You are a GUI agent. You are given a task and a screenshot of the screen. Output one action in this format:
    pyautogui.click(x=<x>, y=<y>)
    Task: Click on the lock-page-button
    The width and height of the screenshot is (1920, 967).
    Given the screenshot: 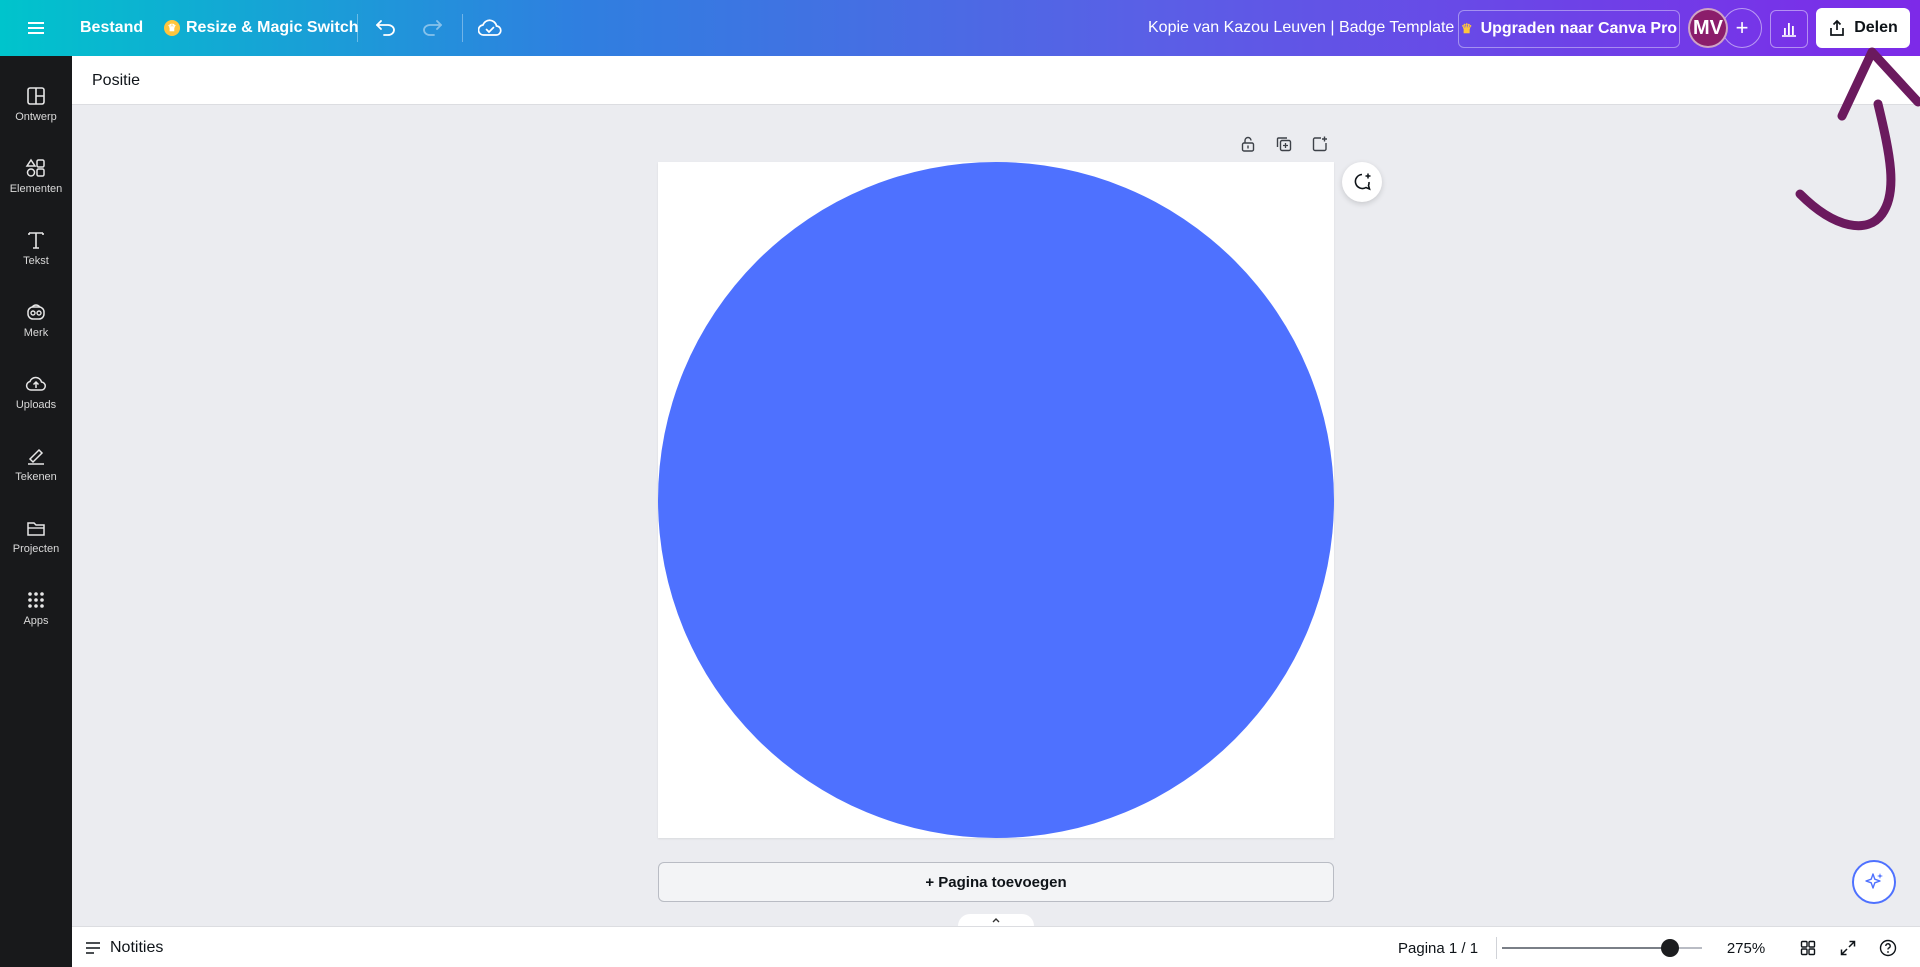 What is the action you would take?
    pyautogui.click(x=1248, y=144)
    